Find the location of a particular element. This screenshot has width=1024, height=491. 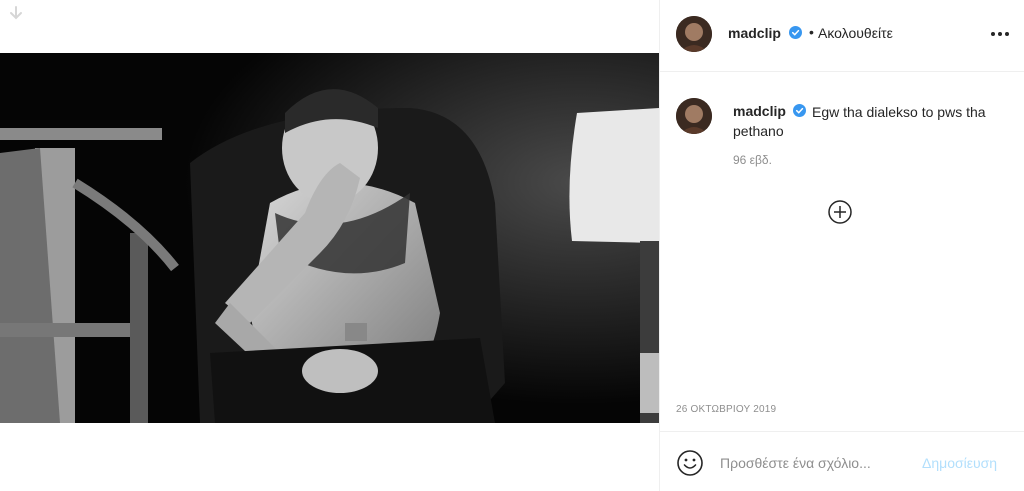

post-comment-button: Δημοσίευση is located at coordinates (959, 463).